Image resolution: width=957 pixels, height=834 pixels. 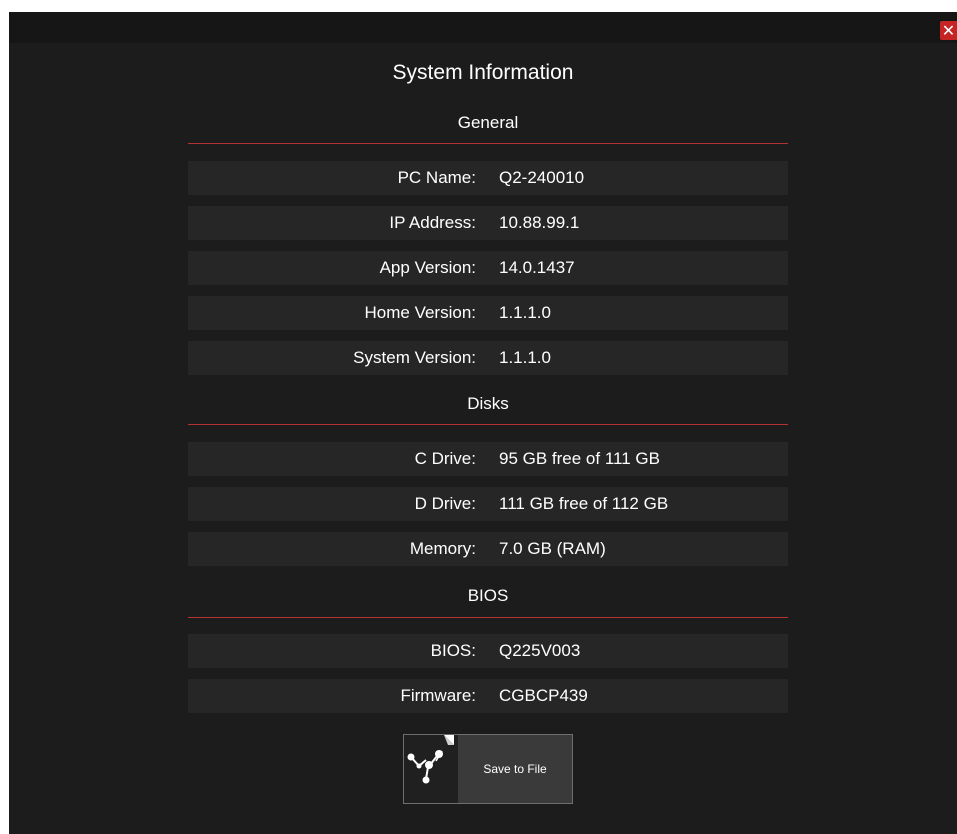 I want to click on info-value: 14.0.1437, so click(x=537, y=267).